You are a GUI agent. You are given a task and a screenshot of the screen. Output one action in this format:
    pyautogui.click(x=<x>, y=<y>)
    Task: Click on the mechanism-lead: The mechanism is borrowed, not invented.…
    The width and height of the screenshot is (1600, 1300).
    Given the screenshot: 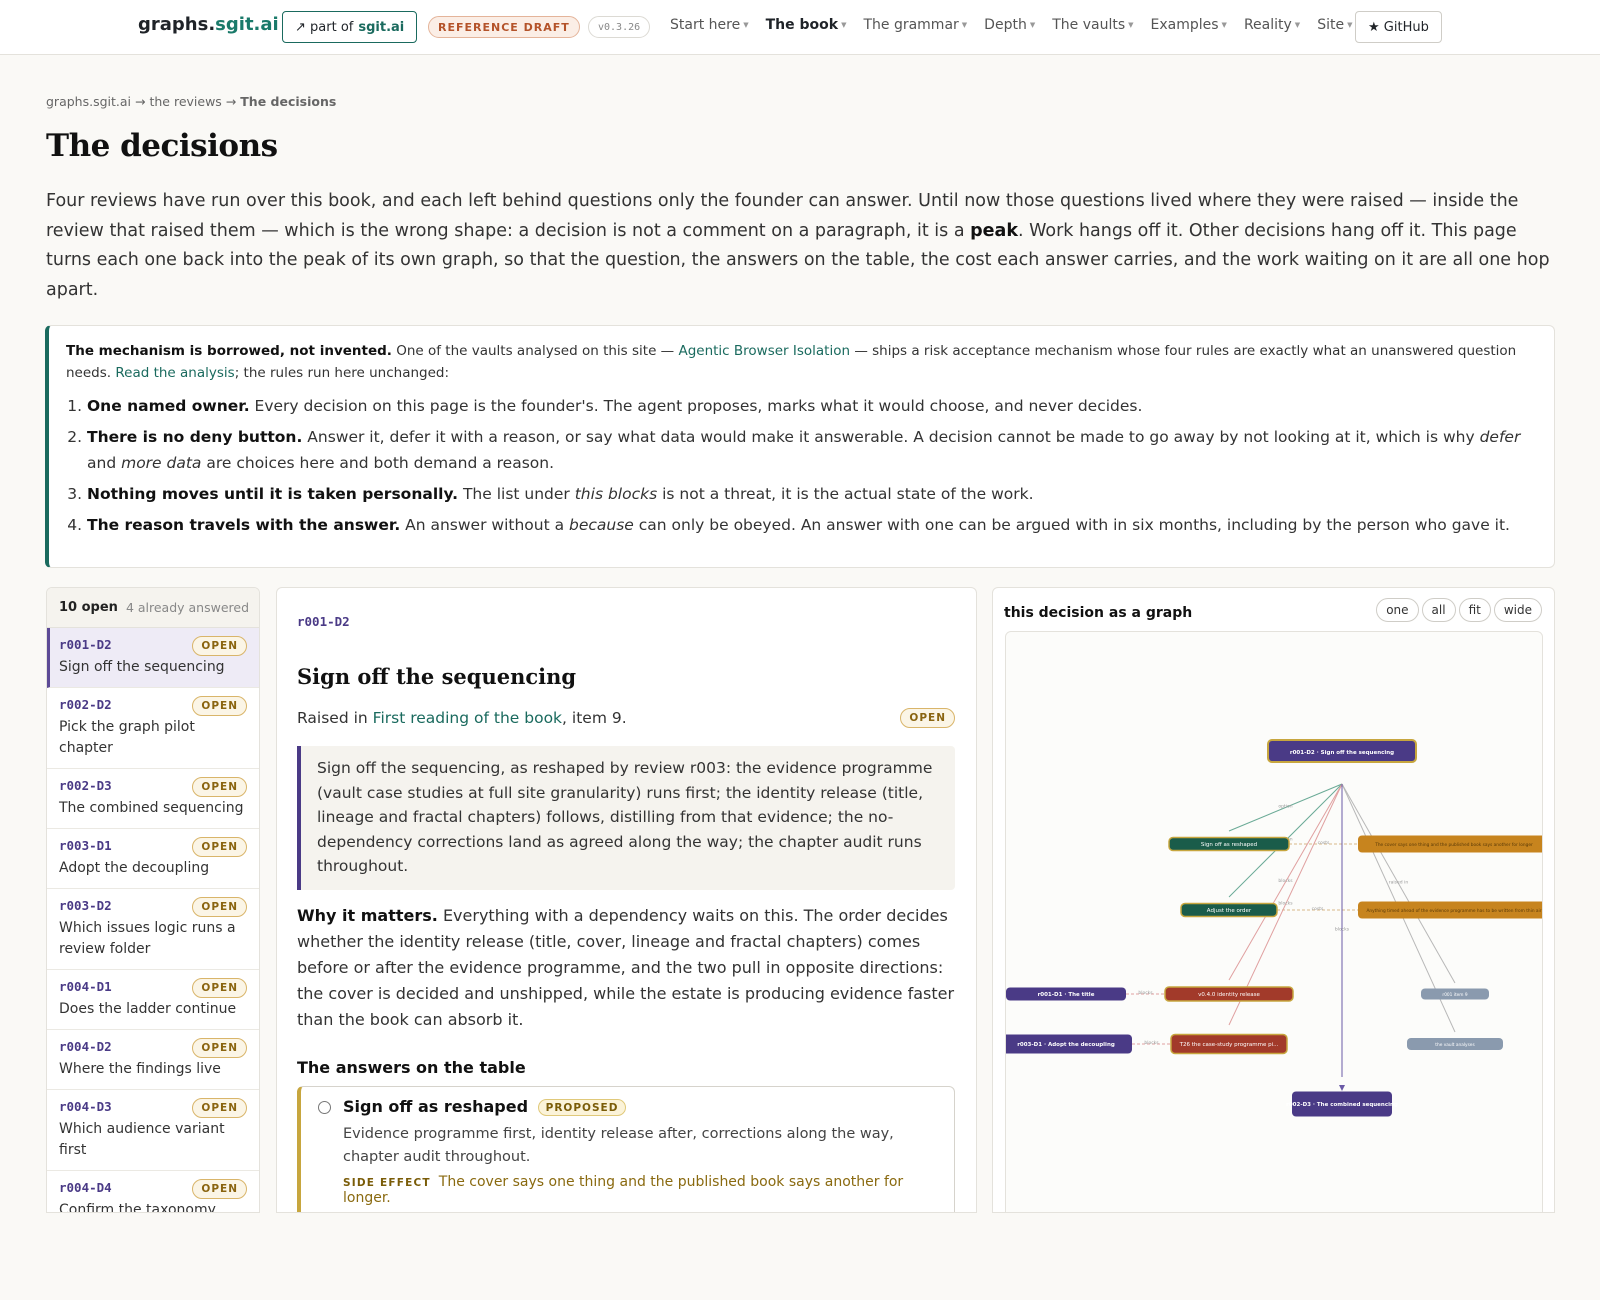 What is the action you would take?
    pyautogui.click(x=791, y=362)
    